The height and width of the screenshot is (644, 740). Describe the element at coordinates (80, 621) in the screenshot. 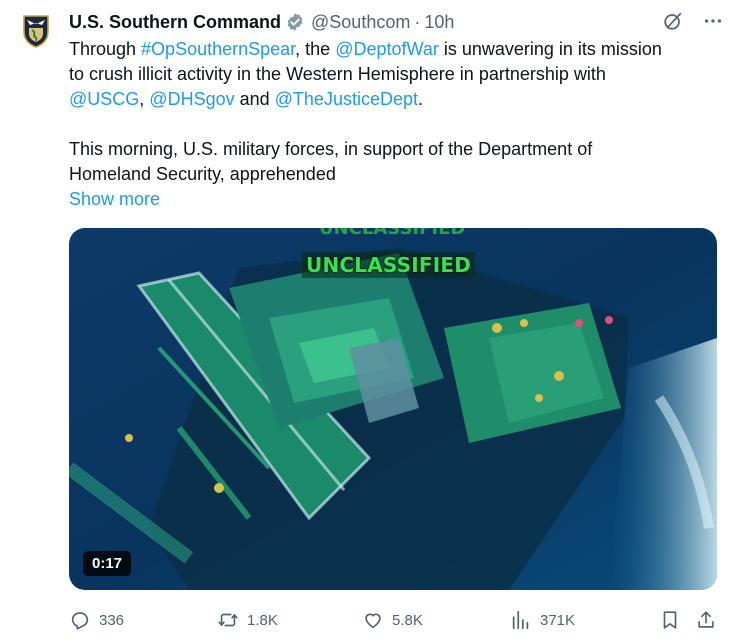

I see `reply-icon` at that location.